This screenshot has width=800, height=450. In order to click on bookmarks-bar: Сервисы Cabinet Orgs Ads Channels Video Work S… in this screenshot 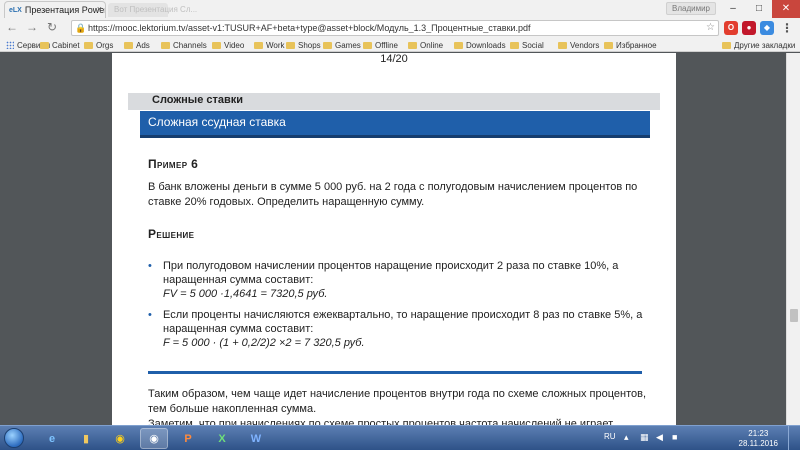, I will do `click(400, 45)`.